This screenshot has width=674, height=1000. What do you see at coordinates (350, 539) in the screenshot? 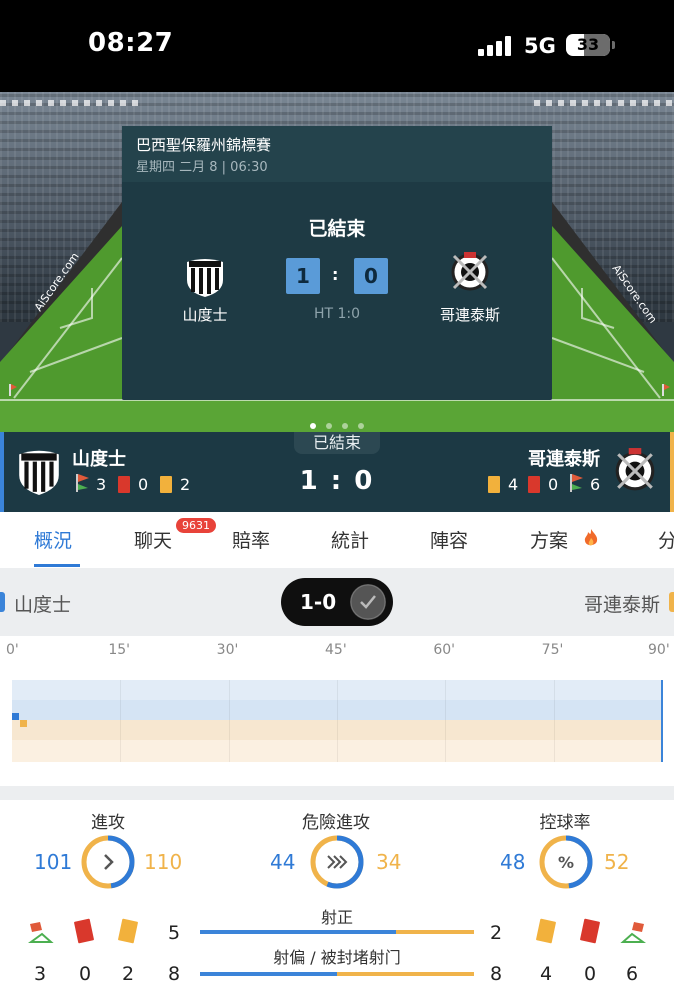
I see `tab-stats: 統計` at bounding box center [350, 539].